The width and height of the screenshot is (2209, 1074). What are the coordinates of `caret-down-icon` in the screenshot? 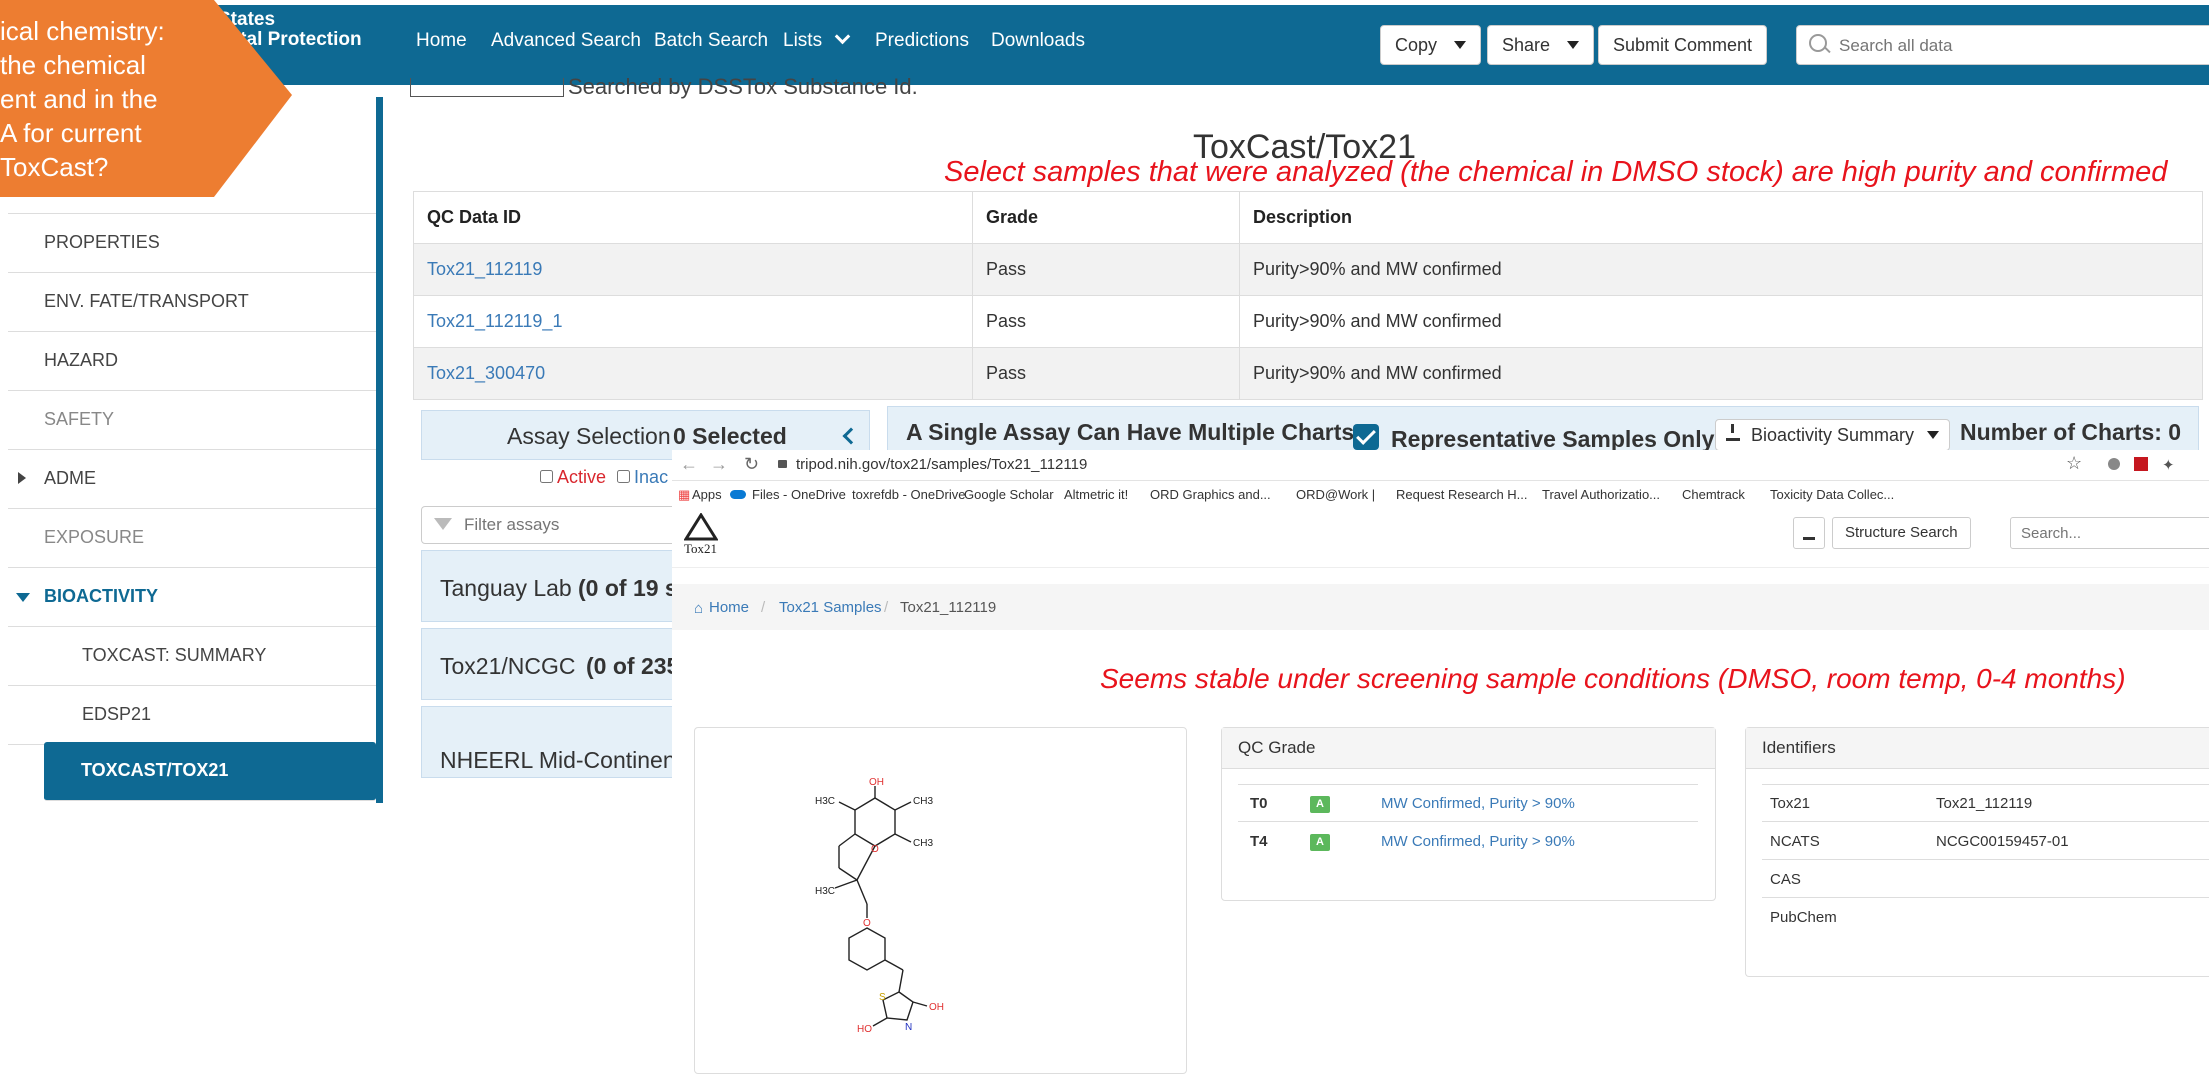 It's located at (1573, 45).